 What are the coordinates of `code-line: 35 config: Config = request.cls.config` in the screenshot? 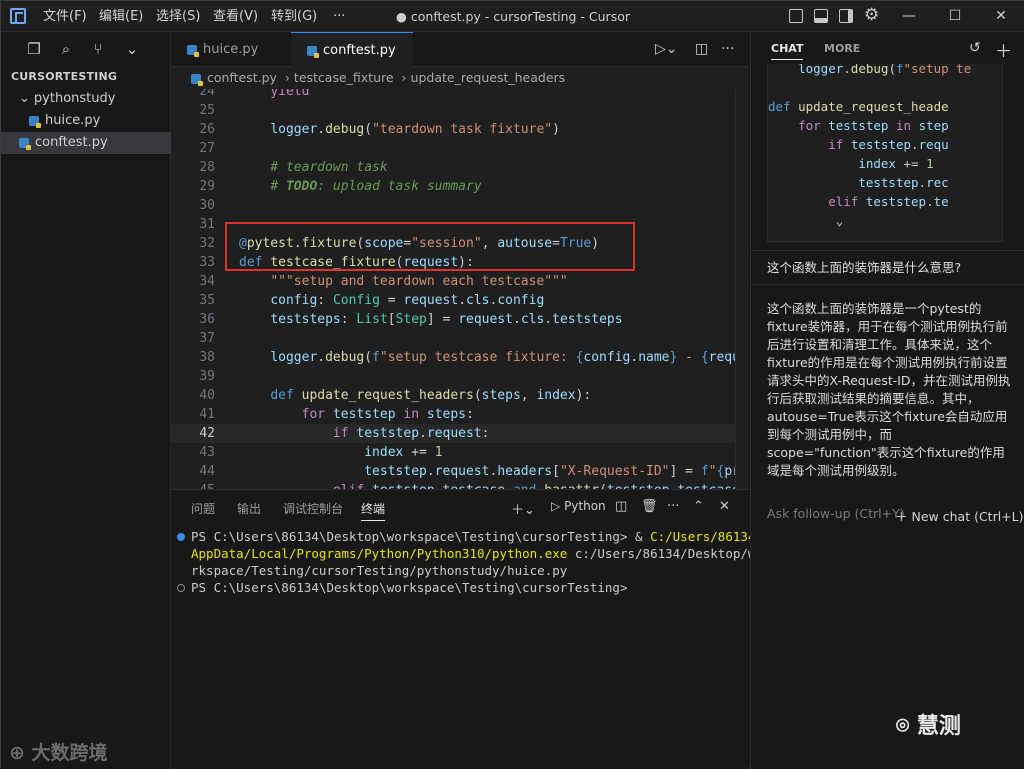 It's located at (460, 300).